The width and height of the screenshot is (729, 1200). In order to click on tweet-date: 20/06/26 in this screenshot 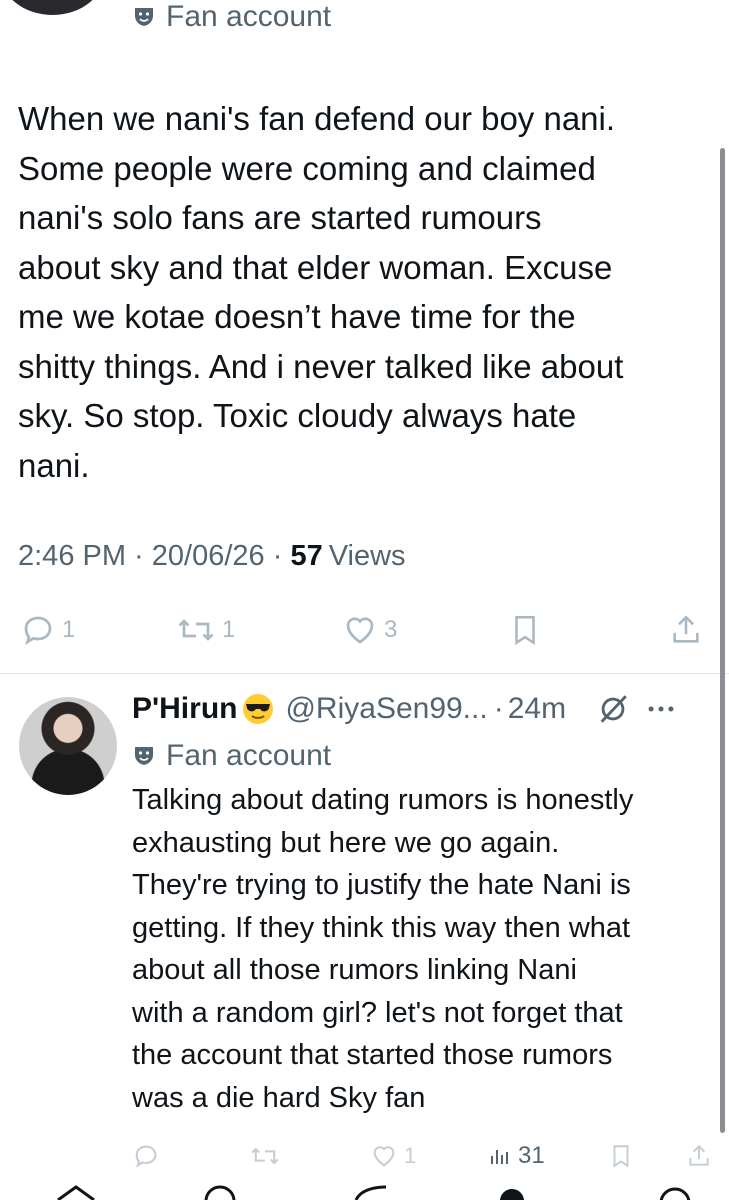, I will do `click(208, 556)`.